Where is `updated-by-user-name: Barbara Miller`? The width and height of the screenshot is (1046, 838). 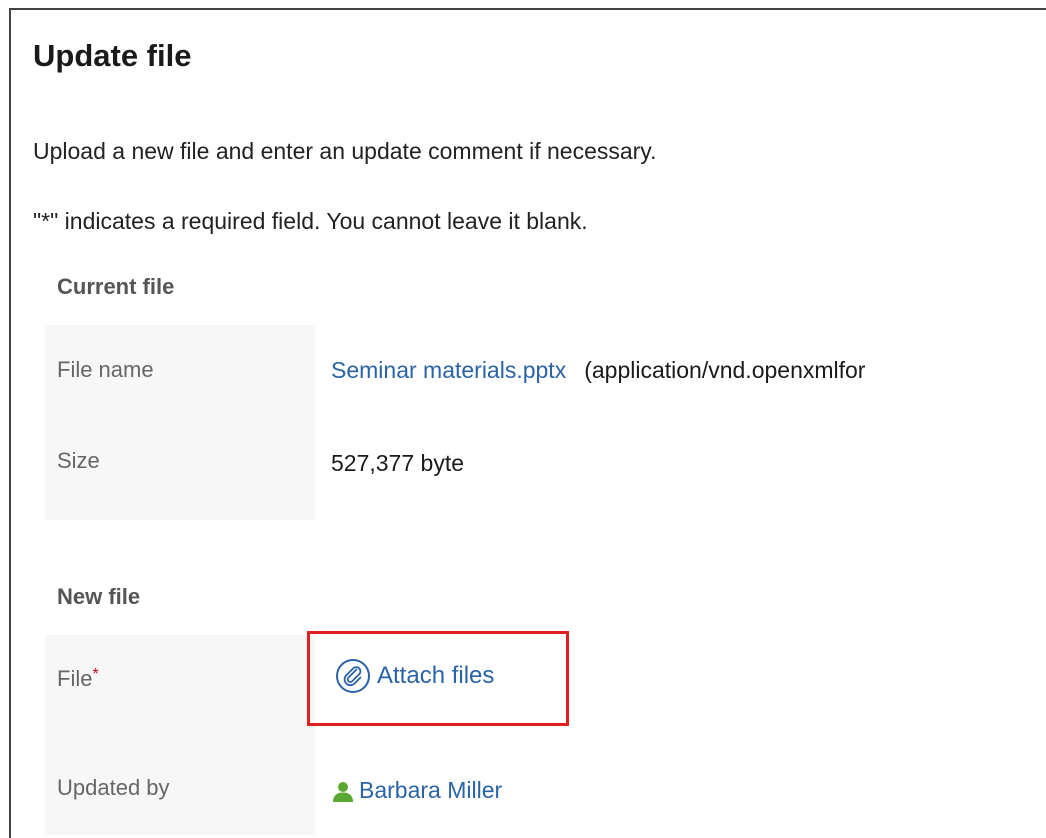 updated-by-user-name: Barbara Miller is located at coordinates (431, 790).